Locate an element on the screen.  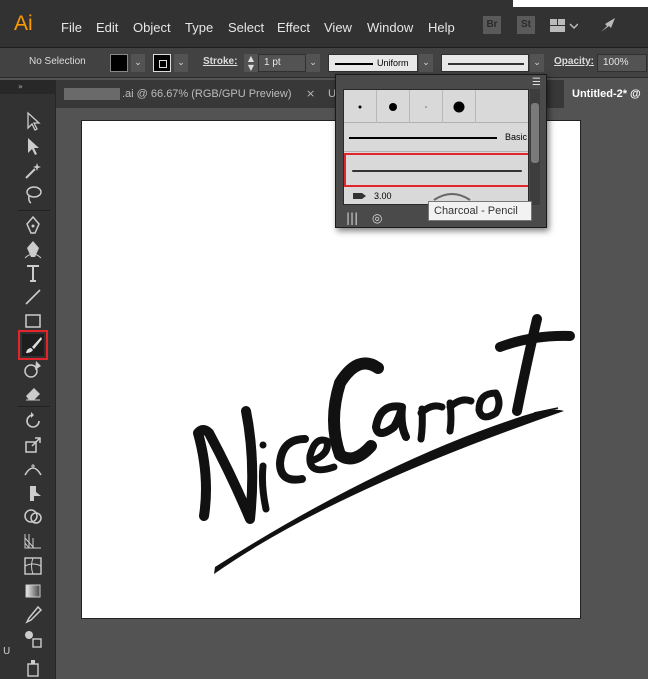
pen-tool-icon is located at coordinates (33, 225).